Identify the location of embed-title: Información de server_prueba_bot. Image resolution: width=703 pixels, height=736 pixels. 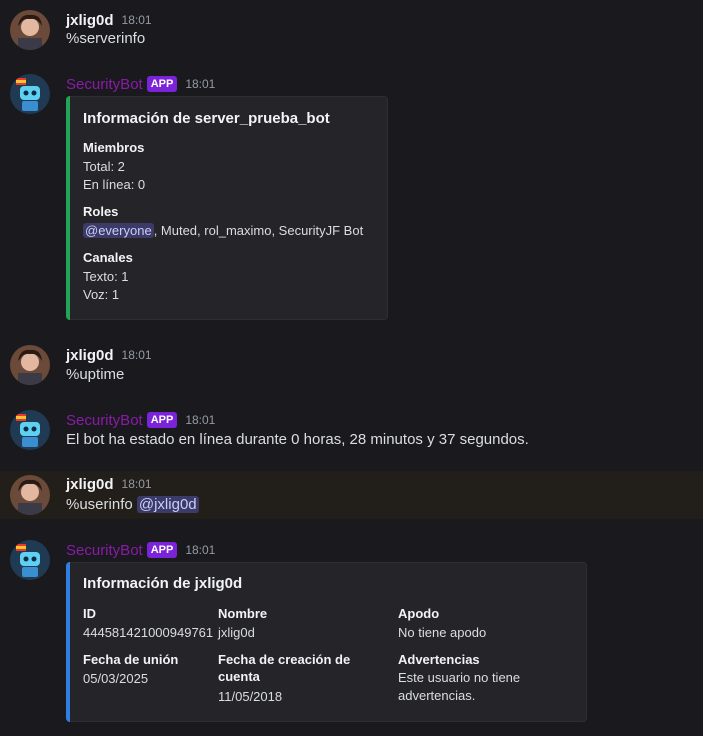
(206, 118).